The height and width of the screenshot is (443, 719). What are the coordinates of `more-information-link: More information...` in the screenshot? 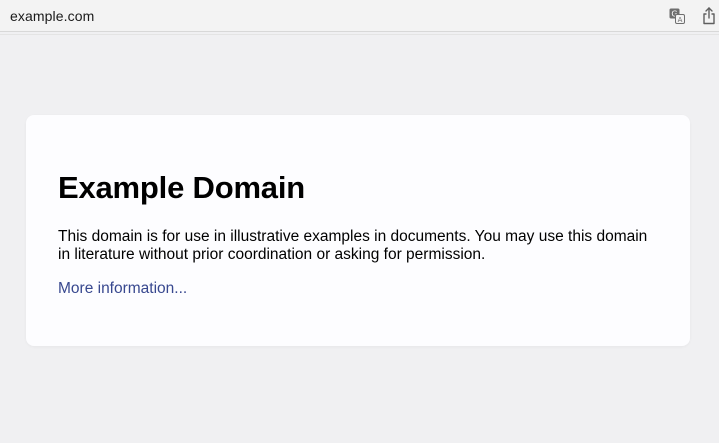 It's located at (122, 289).